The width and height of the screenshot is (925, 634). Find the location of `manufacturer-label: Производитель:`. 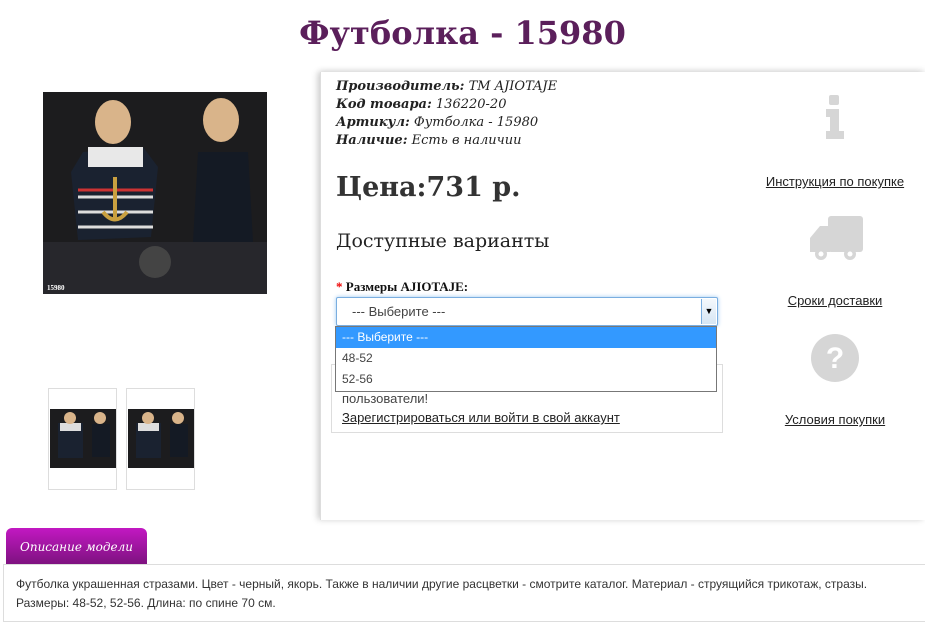

manufacturer-label: Производитель: is located at coordinates (400, 86).